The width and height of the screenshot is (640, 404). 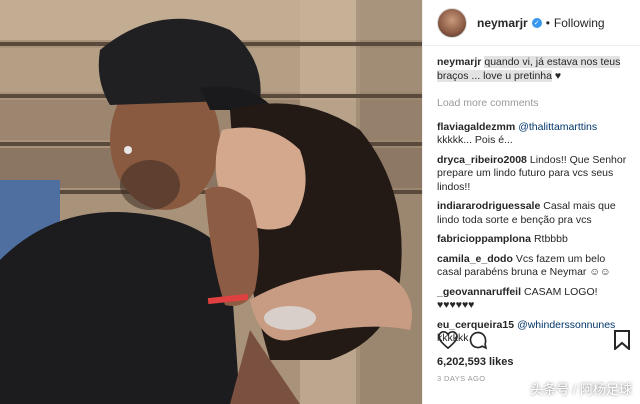 What do you see at coordinates (550, 239) in the screenshot?
I see `comment-text: Rtbbbb` at bounding box center [550, 239].